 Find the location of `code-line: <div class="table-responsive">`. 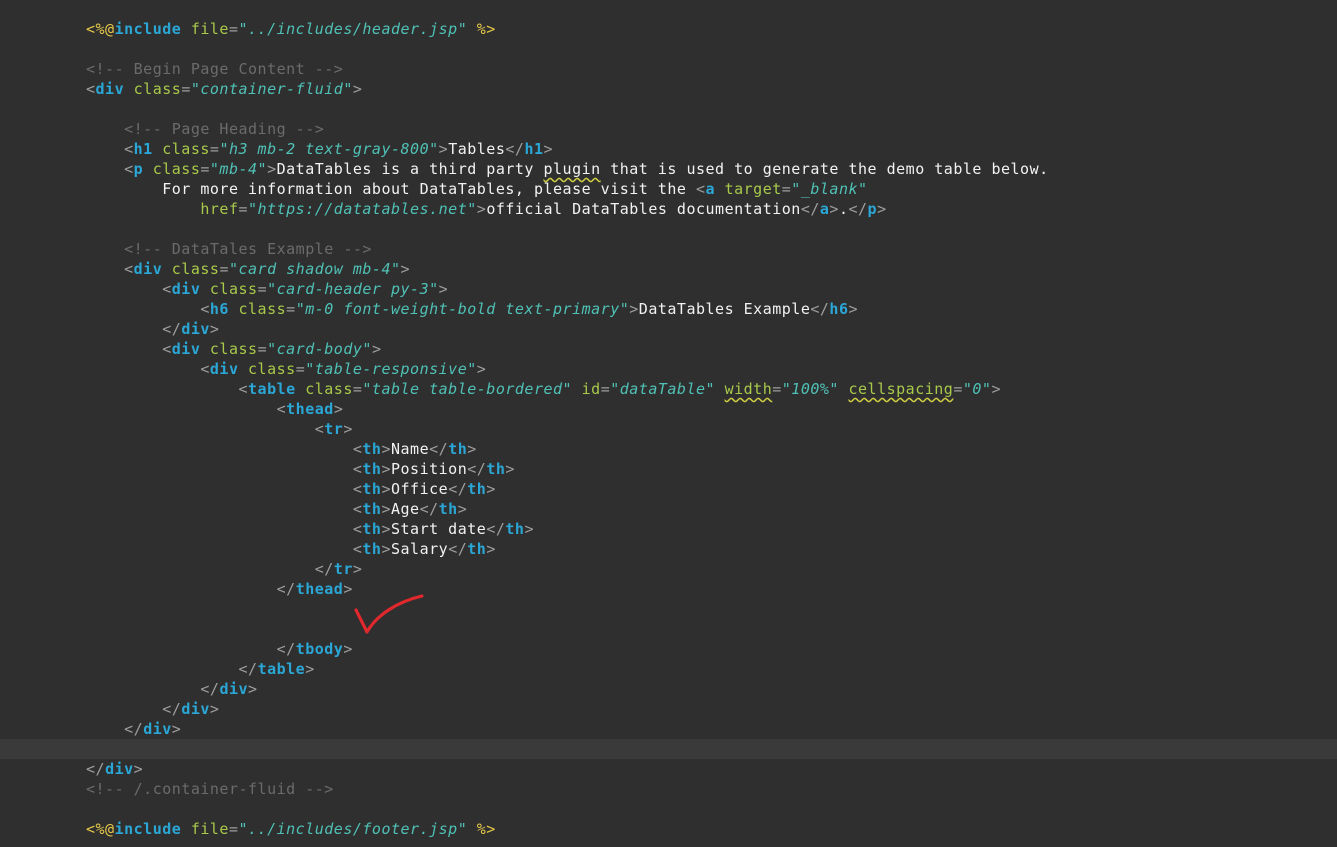

code-line: <div class="table-responsive"> is located at coordinates (567, 369).